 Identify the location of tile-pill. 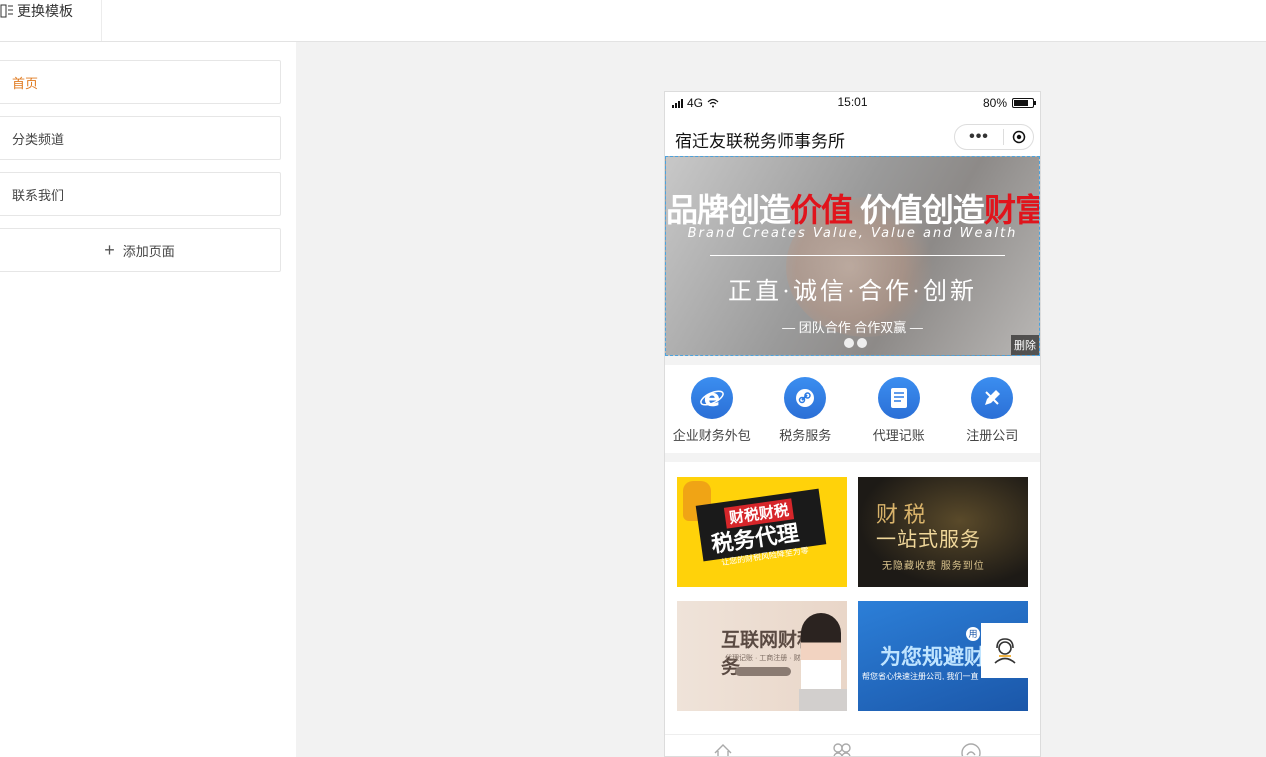
(763, 671).